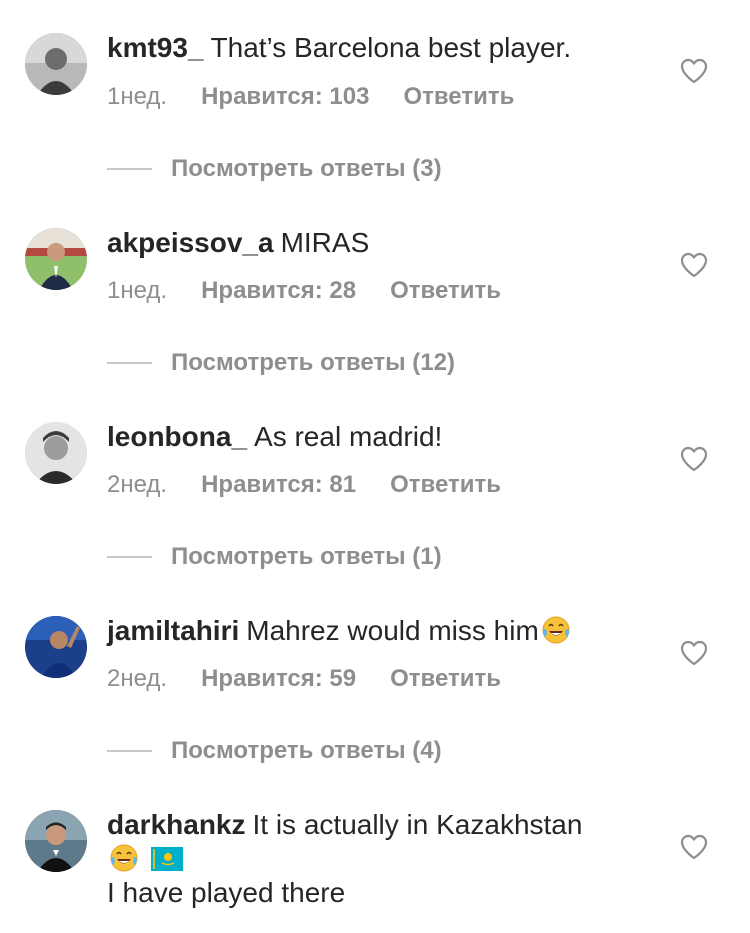 This screenshot has width=750, height=933. I want to click on comment-username: leonbona_, so click(177, 436).